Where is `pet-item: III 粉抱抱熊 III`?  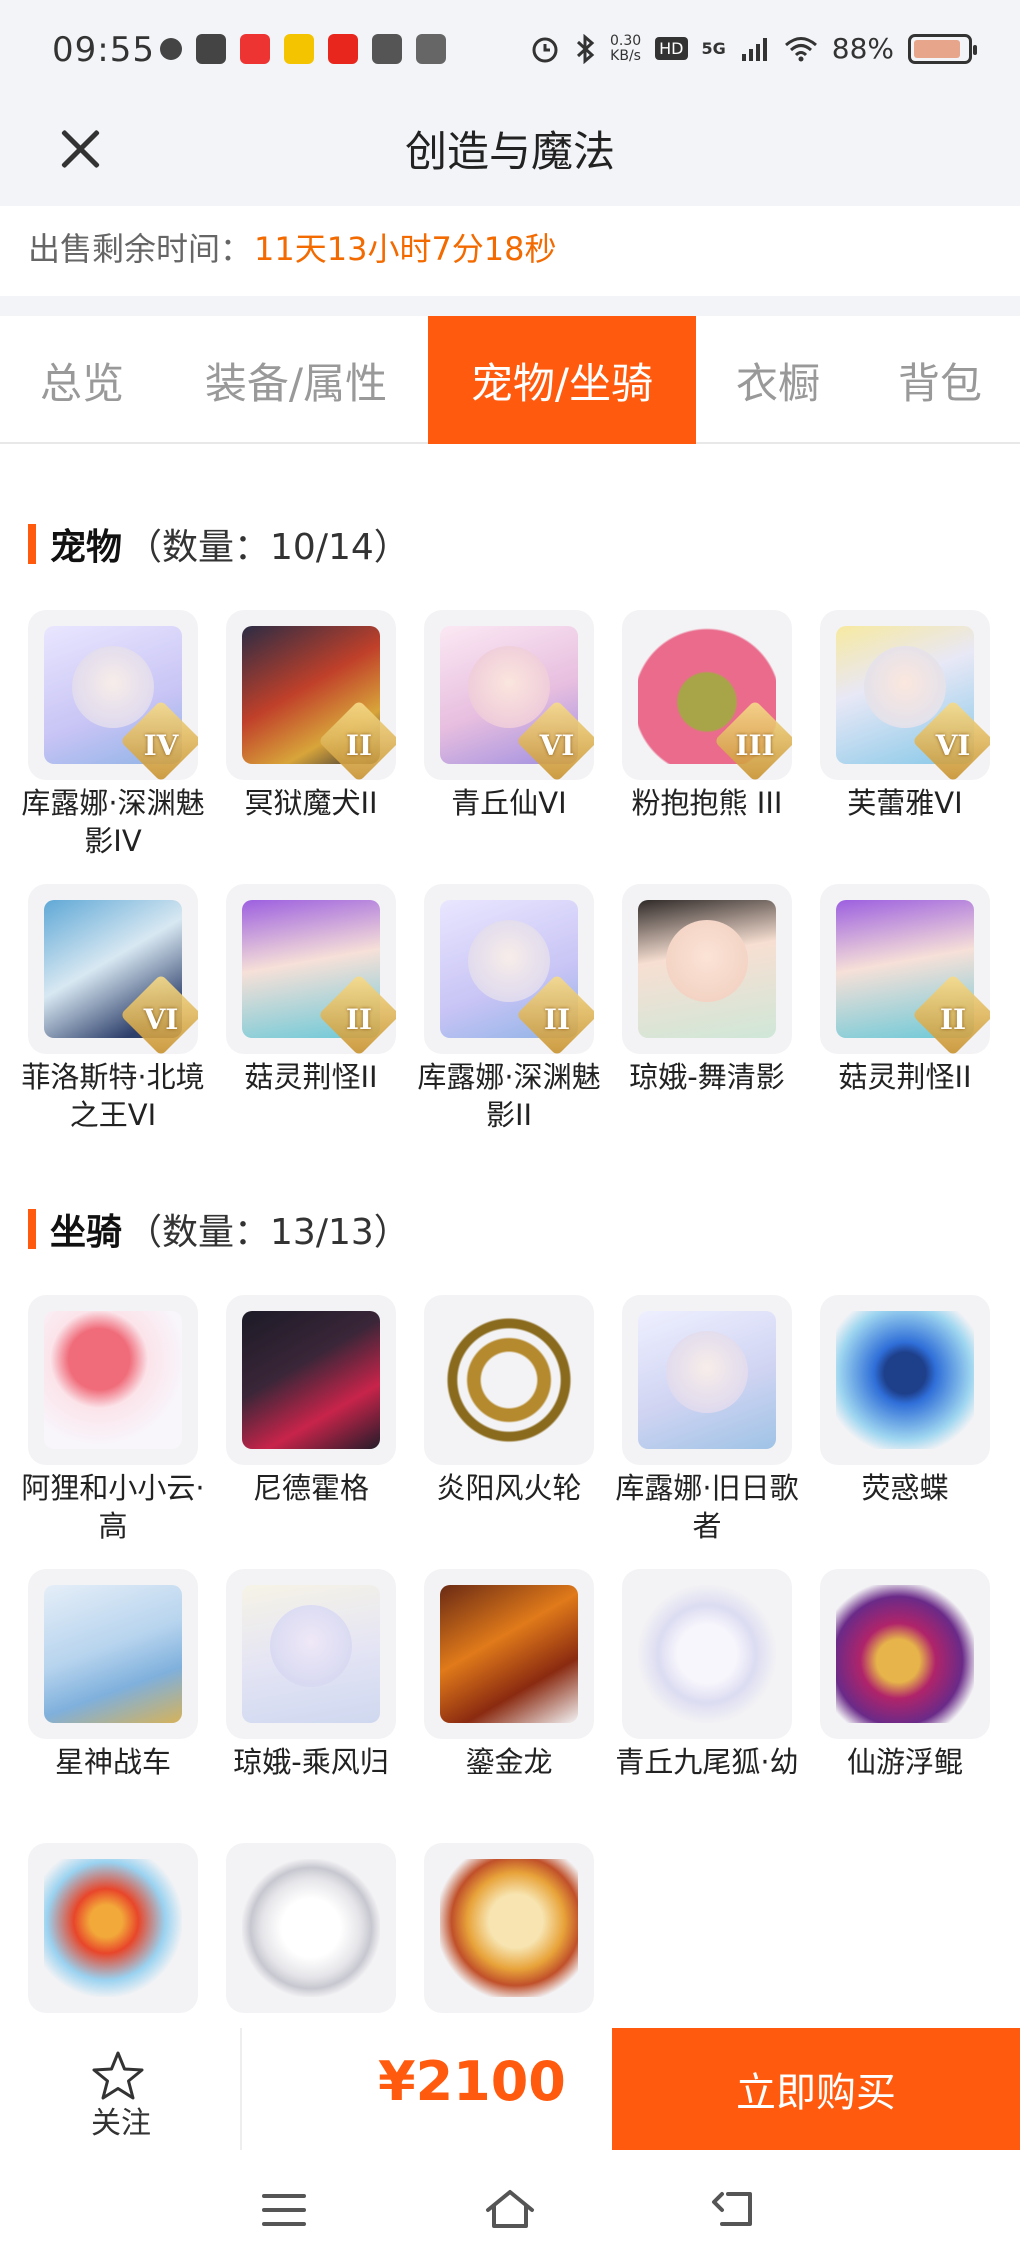
pet-item: III 粉抱抱熊 III is located at coordinates (707, 716).